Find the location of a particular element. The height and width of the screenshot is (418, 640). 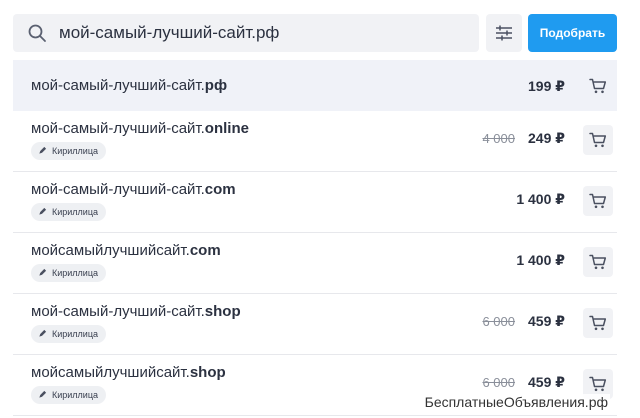

watermark: БесплатныеОбъявления.рф is located at coordinates (516, 402).